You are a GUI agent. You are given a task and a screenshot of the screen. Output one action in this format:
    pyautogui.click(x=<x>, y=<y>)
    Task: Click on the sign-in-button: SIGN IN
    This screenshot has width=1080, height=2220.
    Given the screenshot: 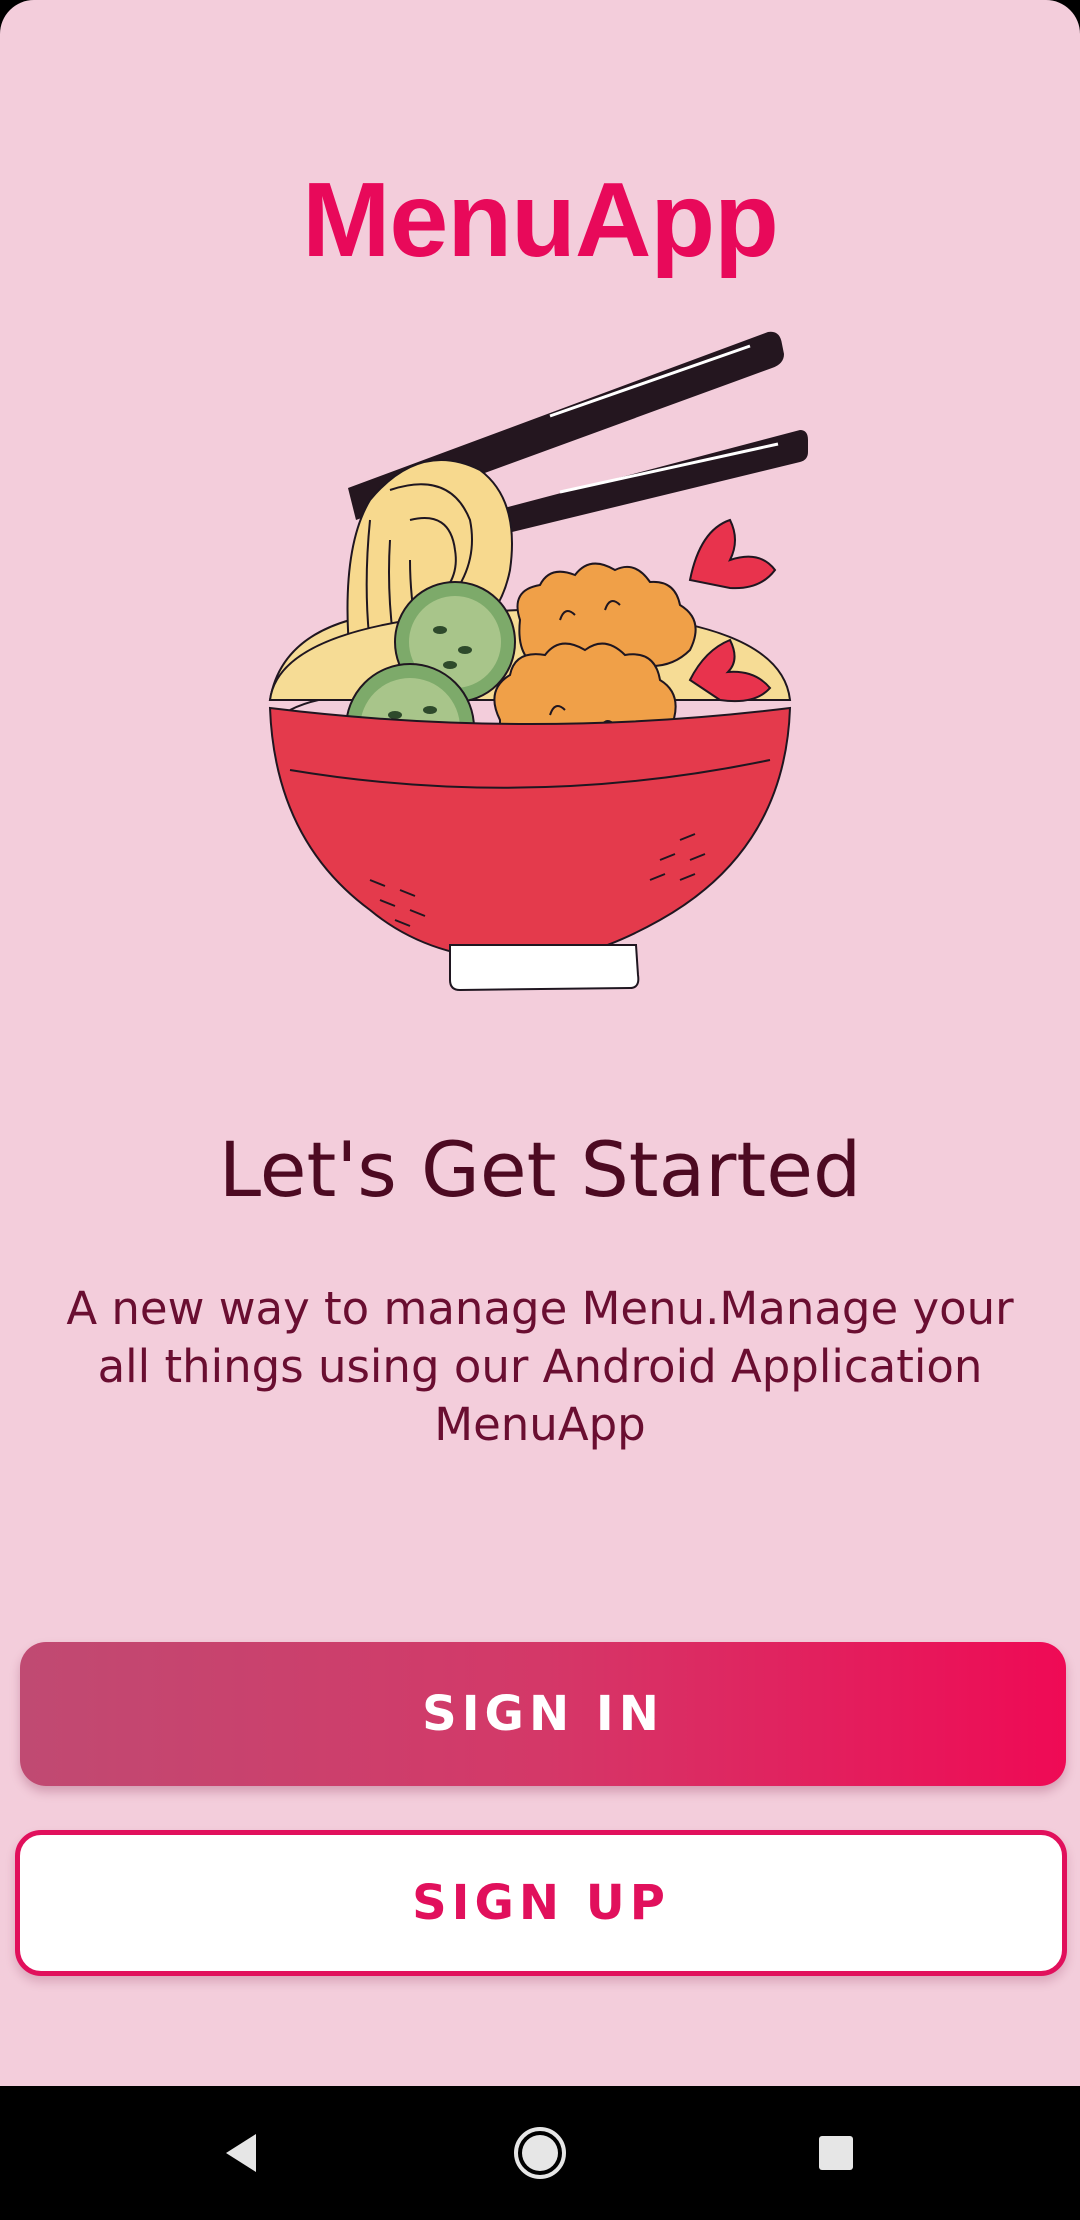 What is the action you would take?
    pyautogui.click(x=543, y=1714)
    